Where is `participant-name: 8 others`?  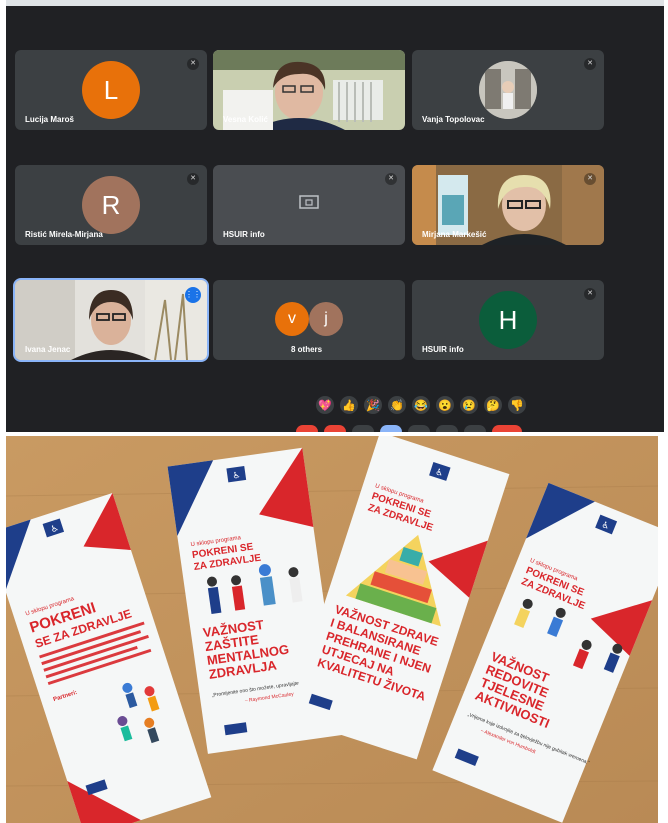 participant-name: 8 others is located at coordinates (307, 349).